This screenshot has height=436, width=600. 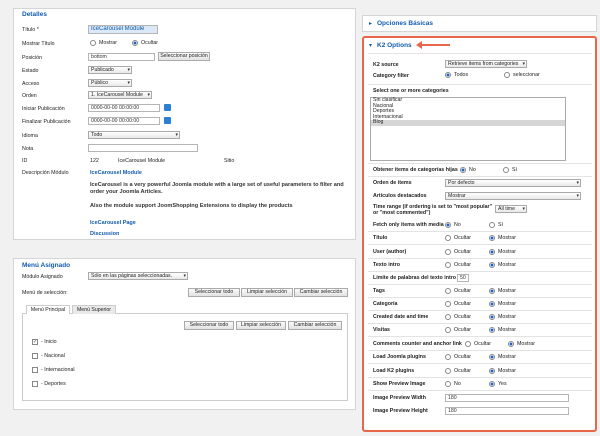 What do you see at coordinates (463, 371) in the screenshot?
I see `k2-plugins-radio-1-label: Ocultar` at bounding box center [463, 371].